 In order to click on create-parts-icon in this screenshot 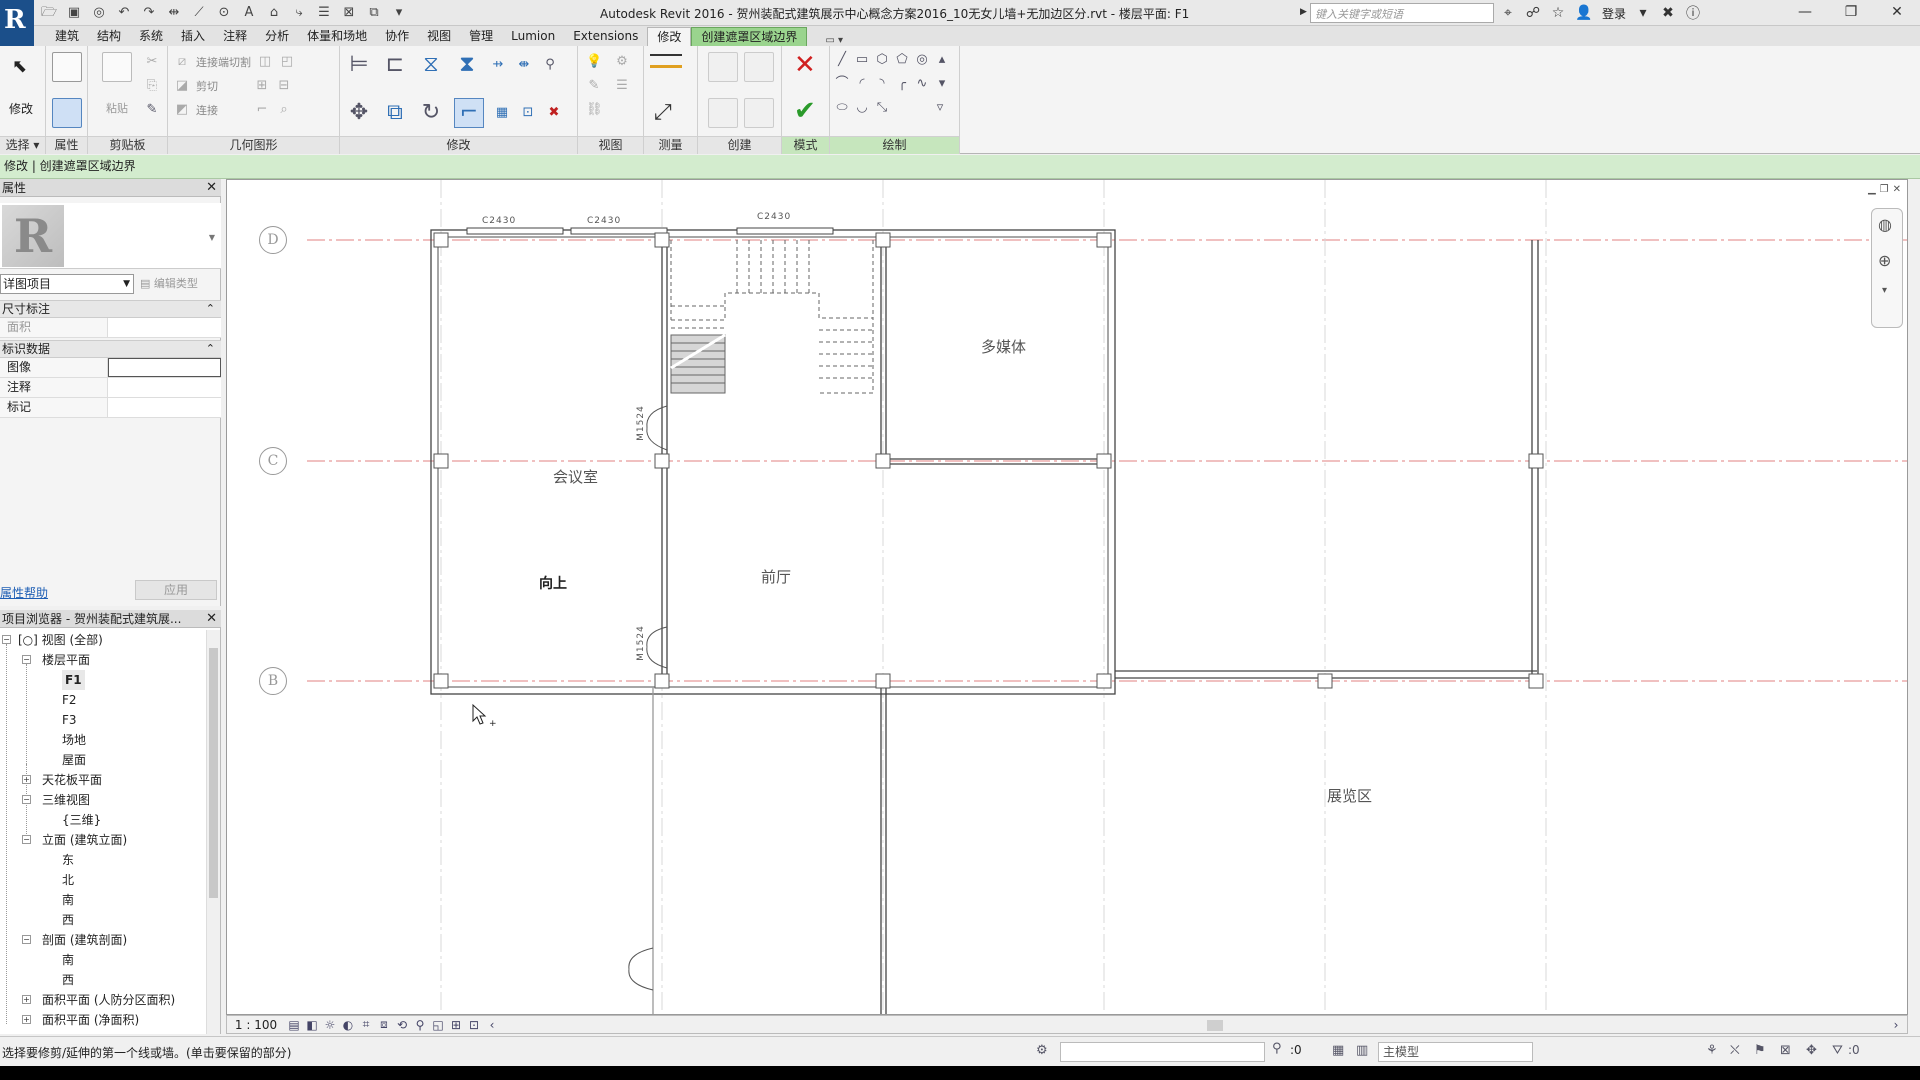, I will do `click(759, 67)`.